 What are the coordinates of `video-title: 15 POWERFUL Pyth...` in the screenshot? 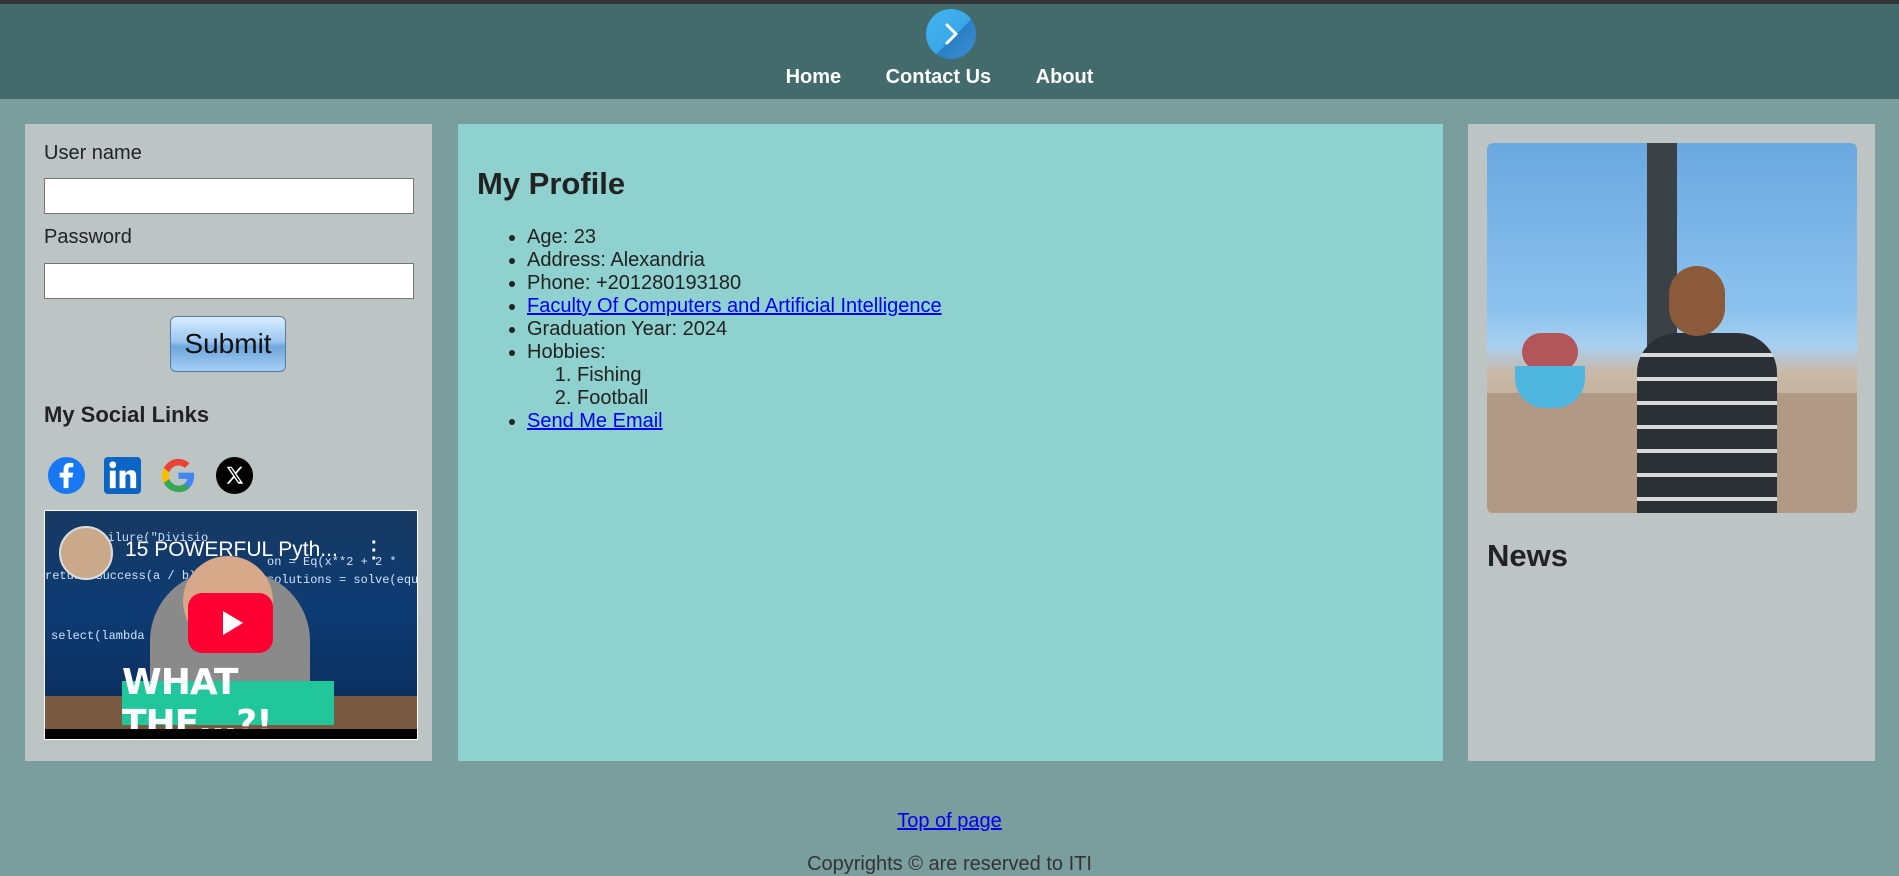 It's located at (231, 550).